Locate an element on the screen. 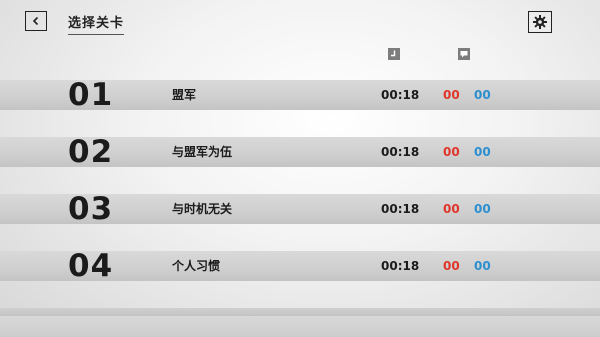  level-name: 与盟军为伍 is located at coordinates (202, 152).